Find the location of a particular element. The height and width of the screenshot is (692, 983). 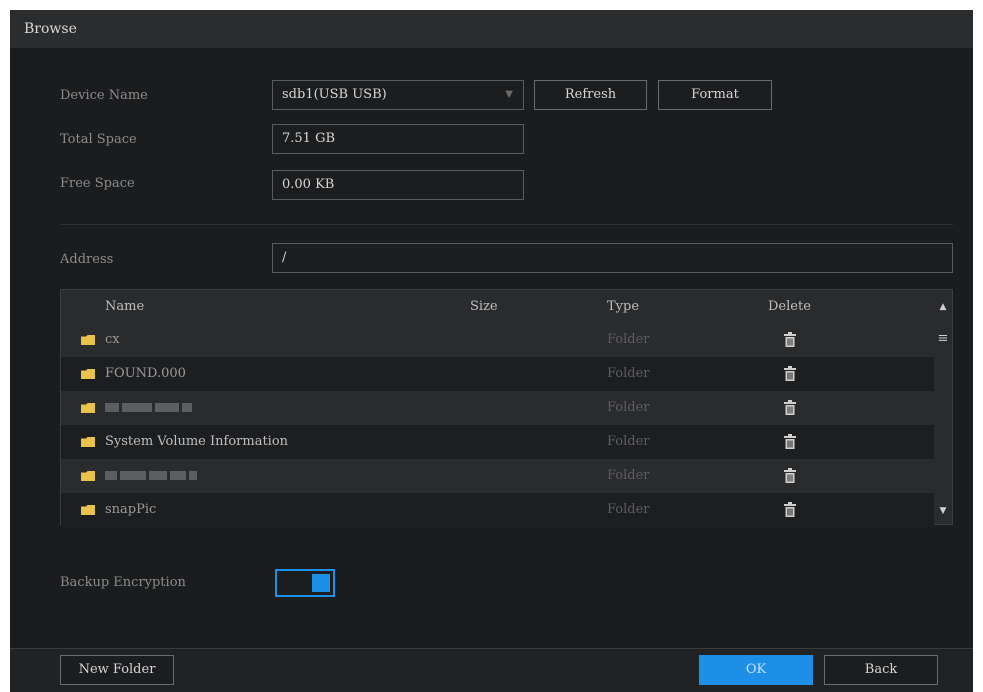

total-space-label: Total Space is located at coordinates (98, 139).